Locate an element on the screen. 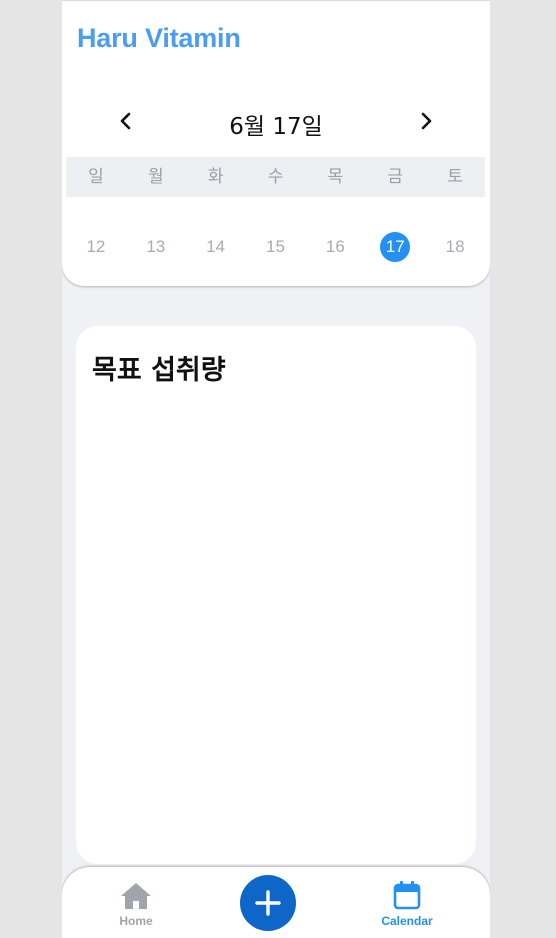 Image resolution: width=556 pixels, height=938 pixels. tab-calendar-label: Calendar is located at coordinates (407, 921).